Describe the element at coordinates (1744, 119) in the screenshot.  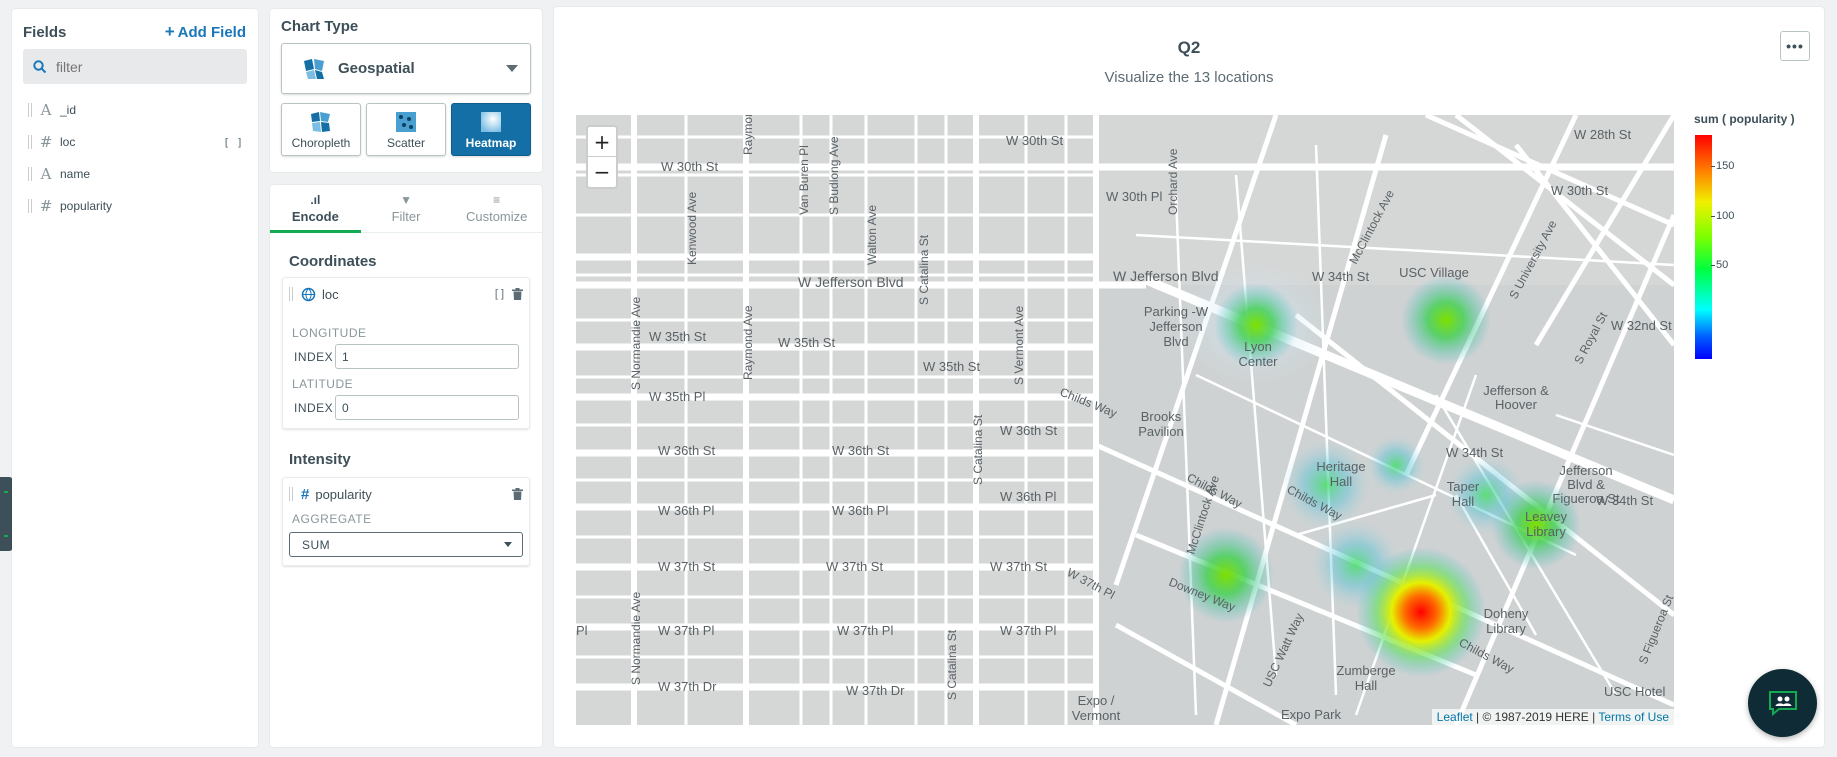
I see `legend-title: sum ( popularity )` at that location.